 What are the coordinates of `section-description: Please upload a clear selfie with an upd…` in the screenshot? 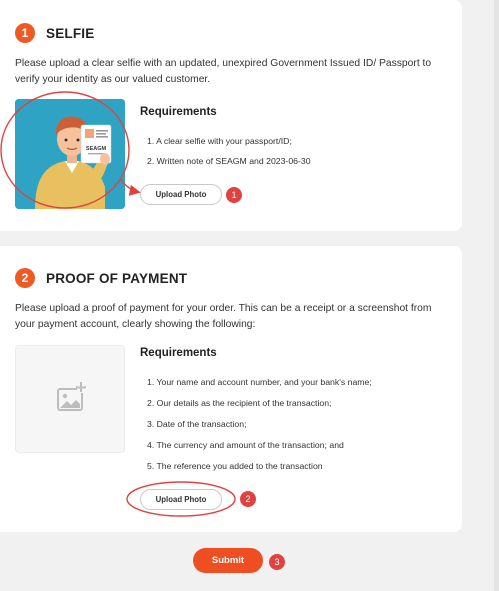 It's located at (223, 71).